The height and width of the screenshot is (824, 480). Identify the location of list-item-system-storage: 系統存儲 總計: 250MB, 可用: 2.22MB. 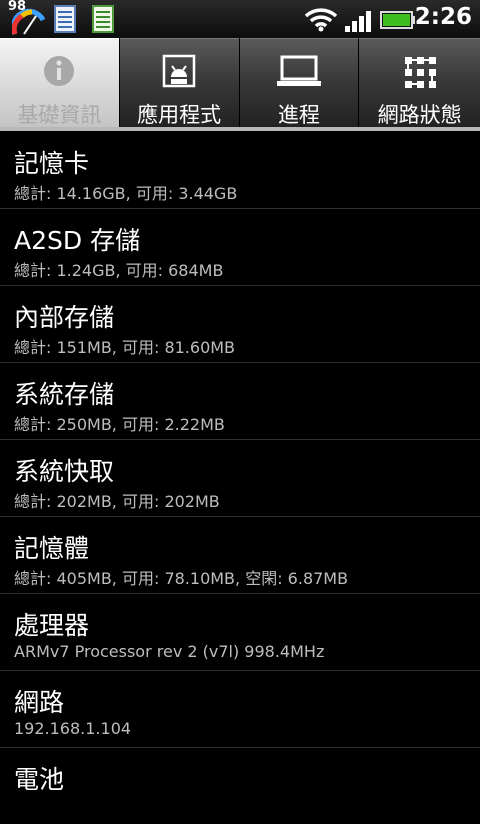
(240, 401).